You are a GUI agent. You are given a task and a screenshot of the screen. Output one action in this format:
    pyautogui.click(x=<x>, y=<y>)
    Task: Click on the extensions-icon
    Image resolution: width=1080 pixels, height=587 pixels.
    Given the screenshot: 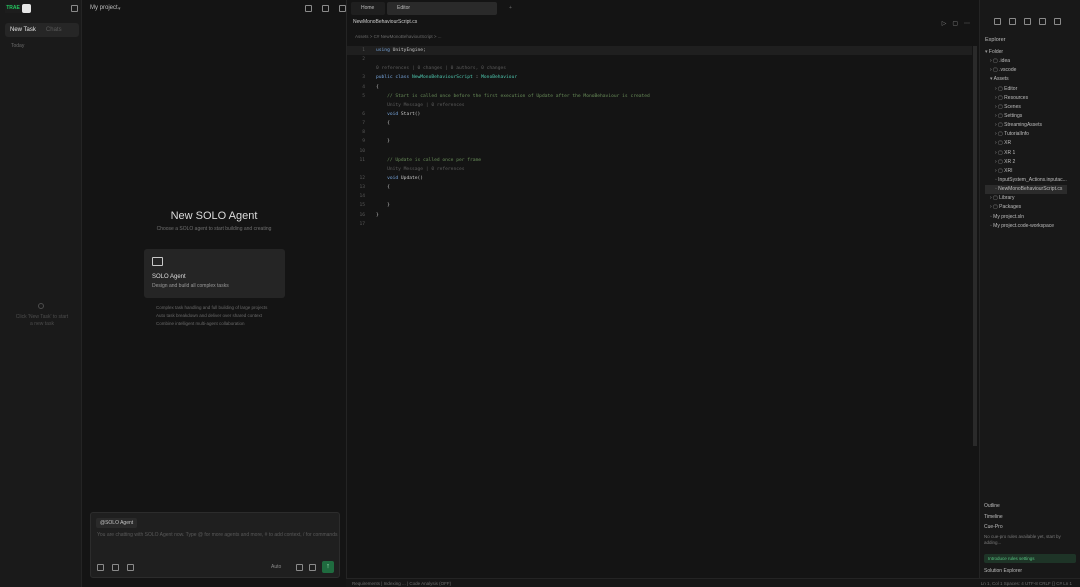 What is the action you would take?
    pyautogui.click(x=1042, y=21)
    